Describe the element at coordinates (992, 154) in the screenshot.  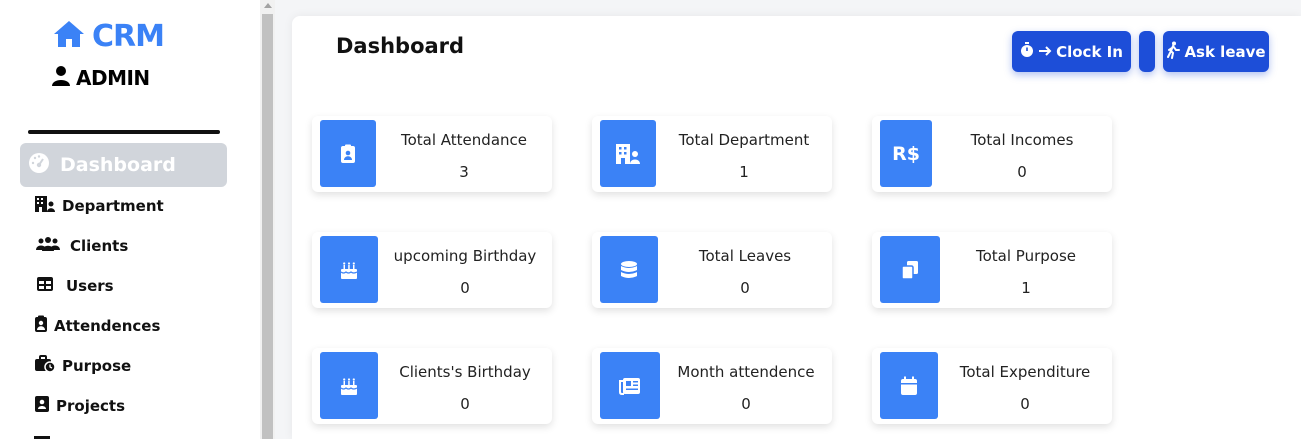
I see `stat-card-total-incomes: R$ Total Incomes 0` at that location.